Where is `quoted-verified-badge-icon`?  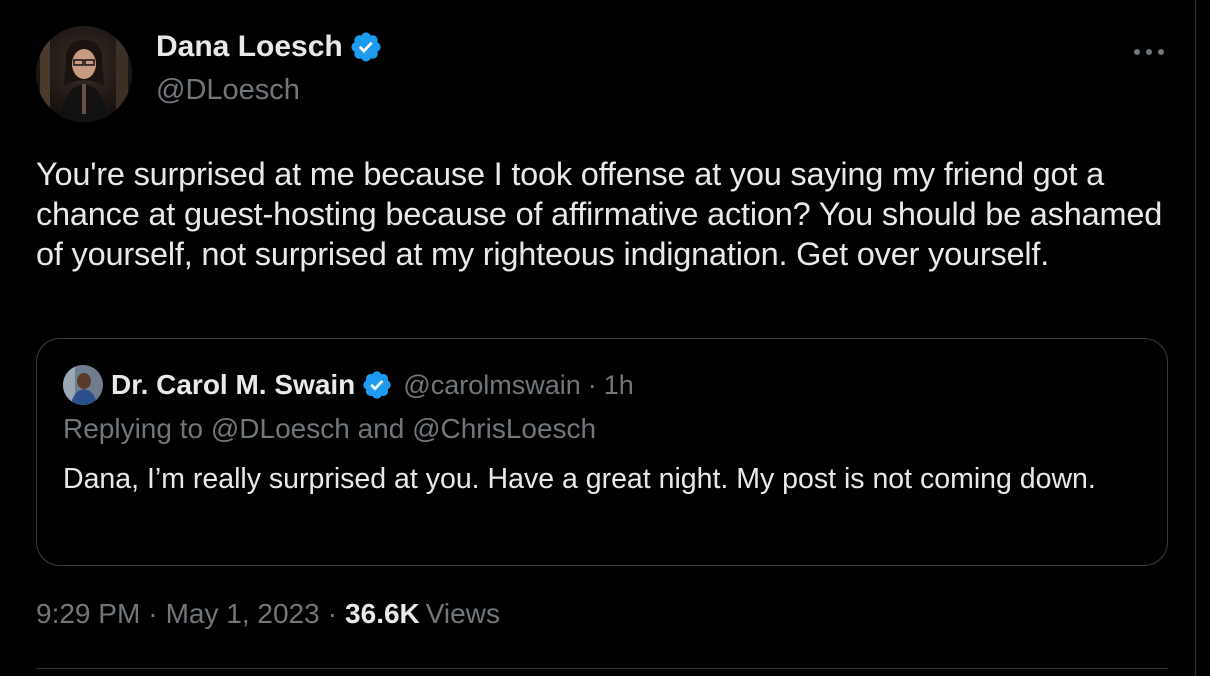 quoted-verified-badge-icon is located at coordinates (377, 385).